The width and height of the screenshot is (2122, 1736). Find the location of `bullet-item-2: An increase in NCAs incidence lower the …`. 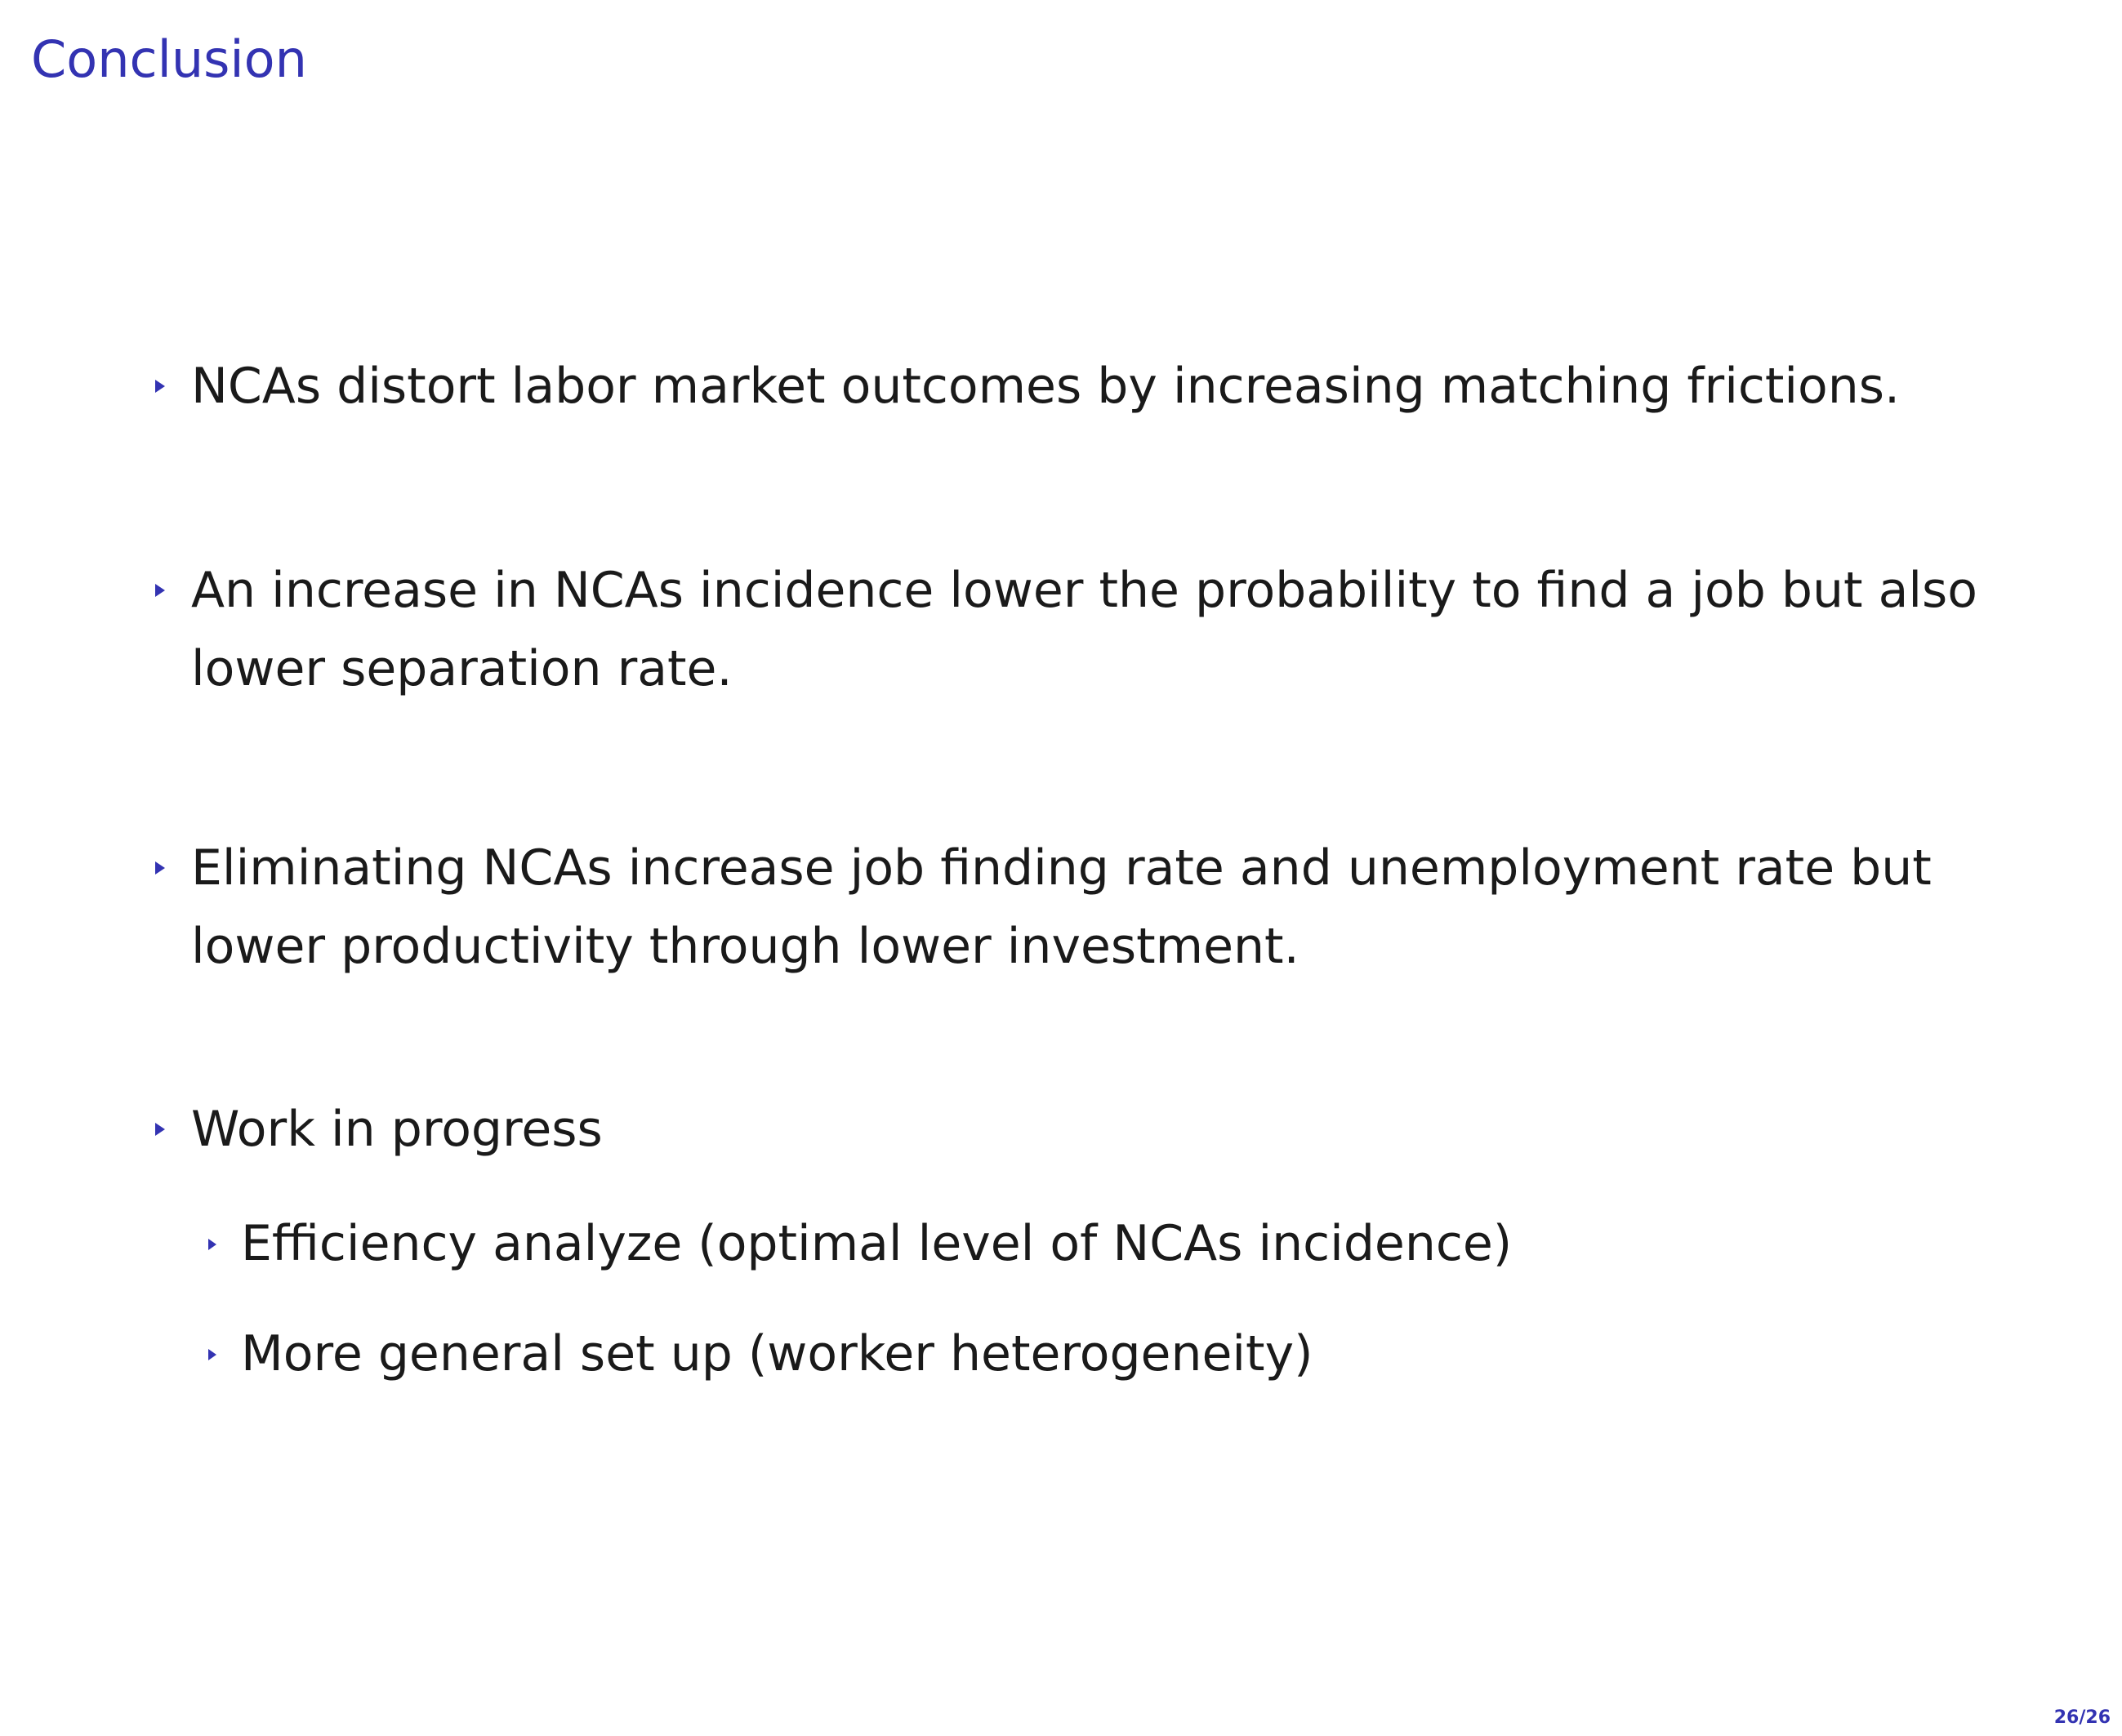

bullet-item-2: An increase in NCAs incidence lower the … is located at coordinates (1108, 629).